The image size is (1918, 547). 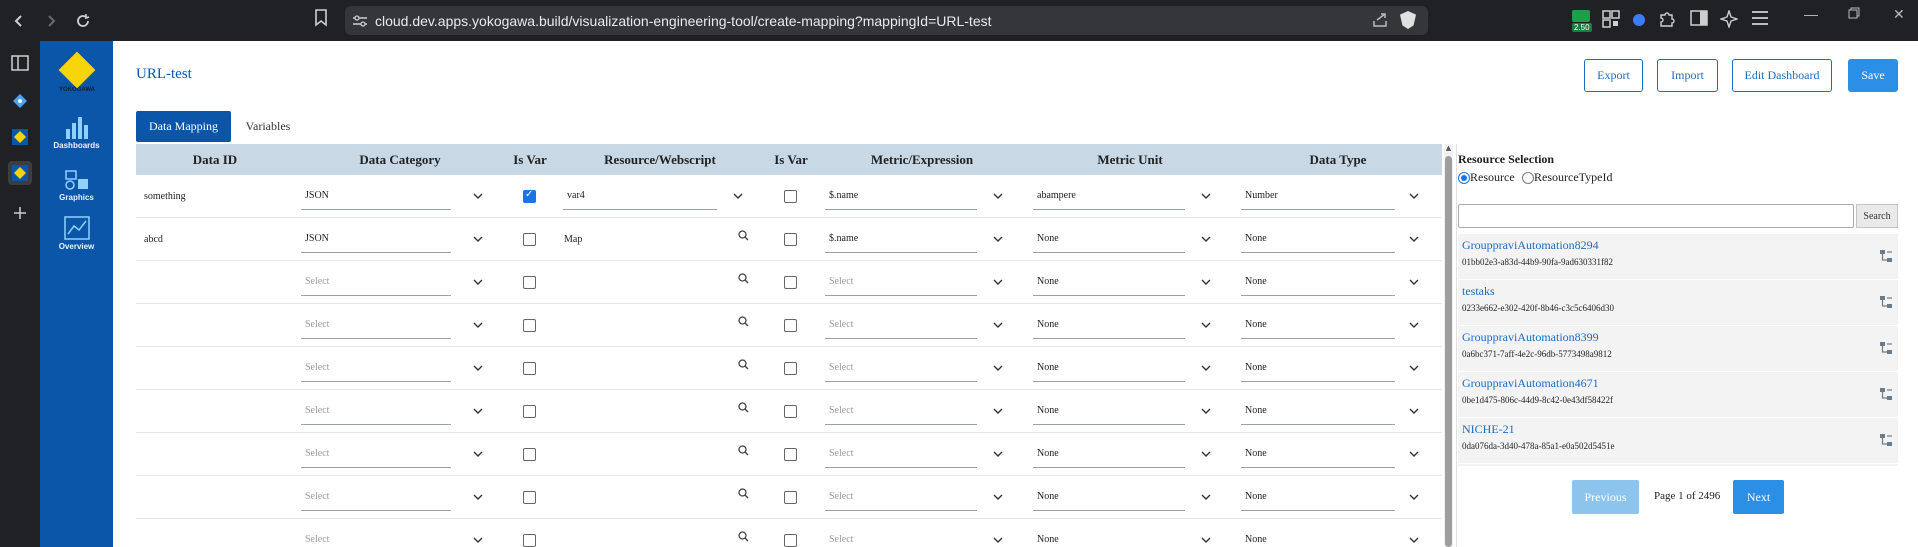 What do you see at coordinates (20, 101) in the screenshot?
I see `pinned-app-icon` at bounding box center [20, 101].